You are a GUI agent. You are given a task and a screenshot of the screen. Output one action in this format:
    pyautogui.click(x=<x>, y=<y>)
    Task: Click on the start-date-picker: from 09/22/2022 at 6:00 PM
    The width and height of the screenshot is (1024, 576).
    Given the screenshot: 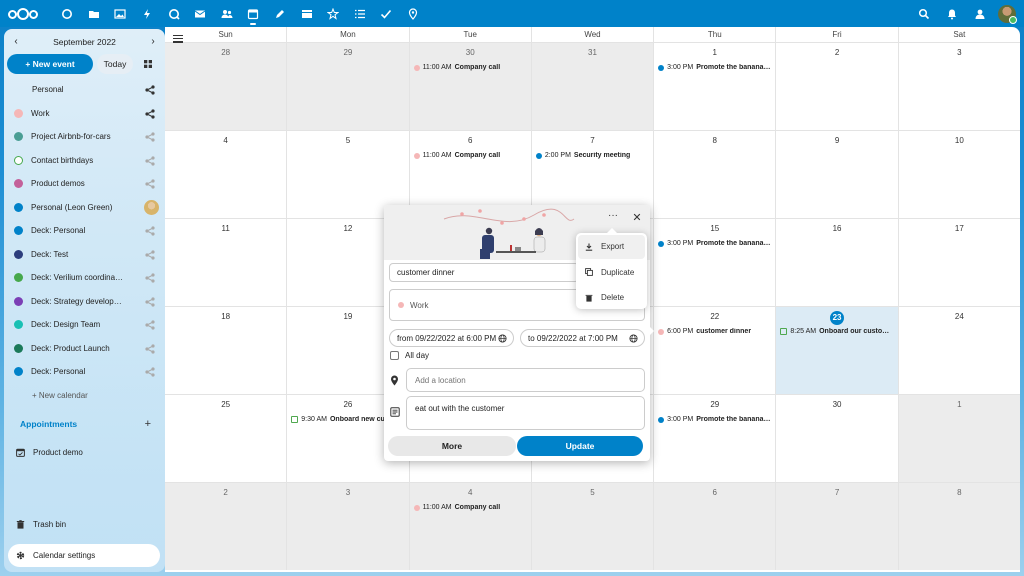 What is the action you would take?
    pyautogui.click(x=451, y=338)
    